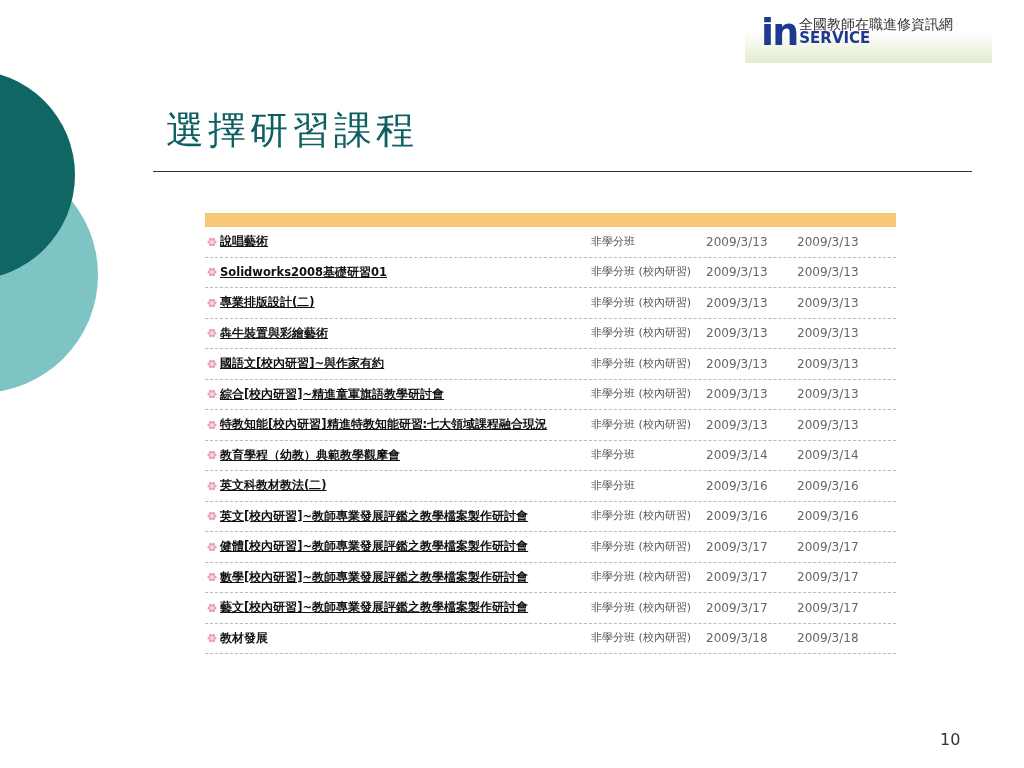  Describe the element at coordinates (267, 303) in the screenshot. I see `course-link: 專業排版設計(二)` at that location.